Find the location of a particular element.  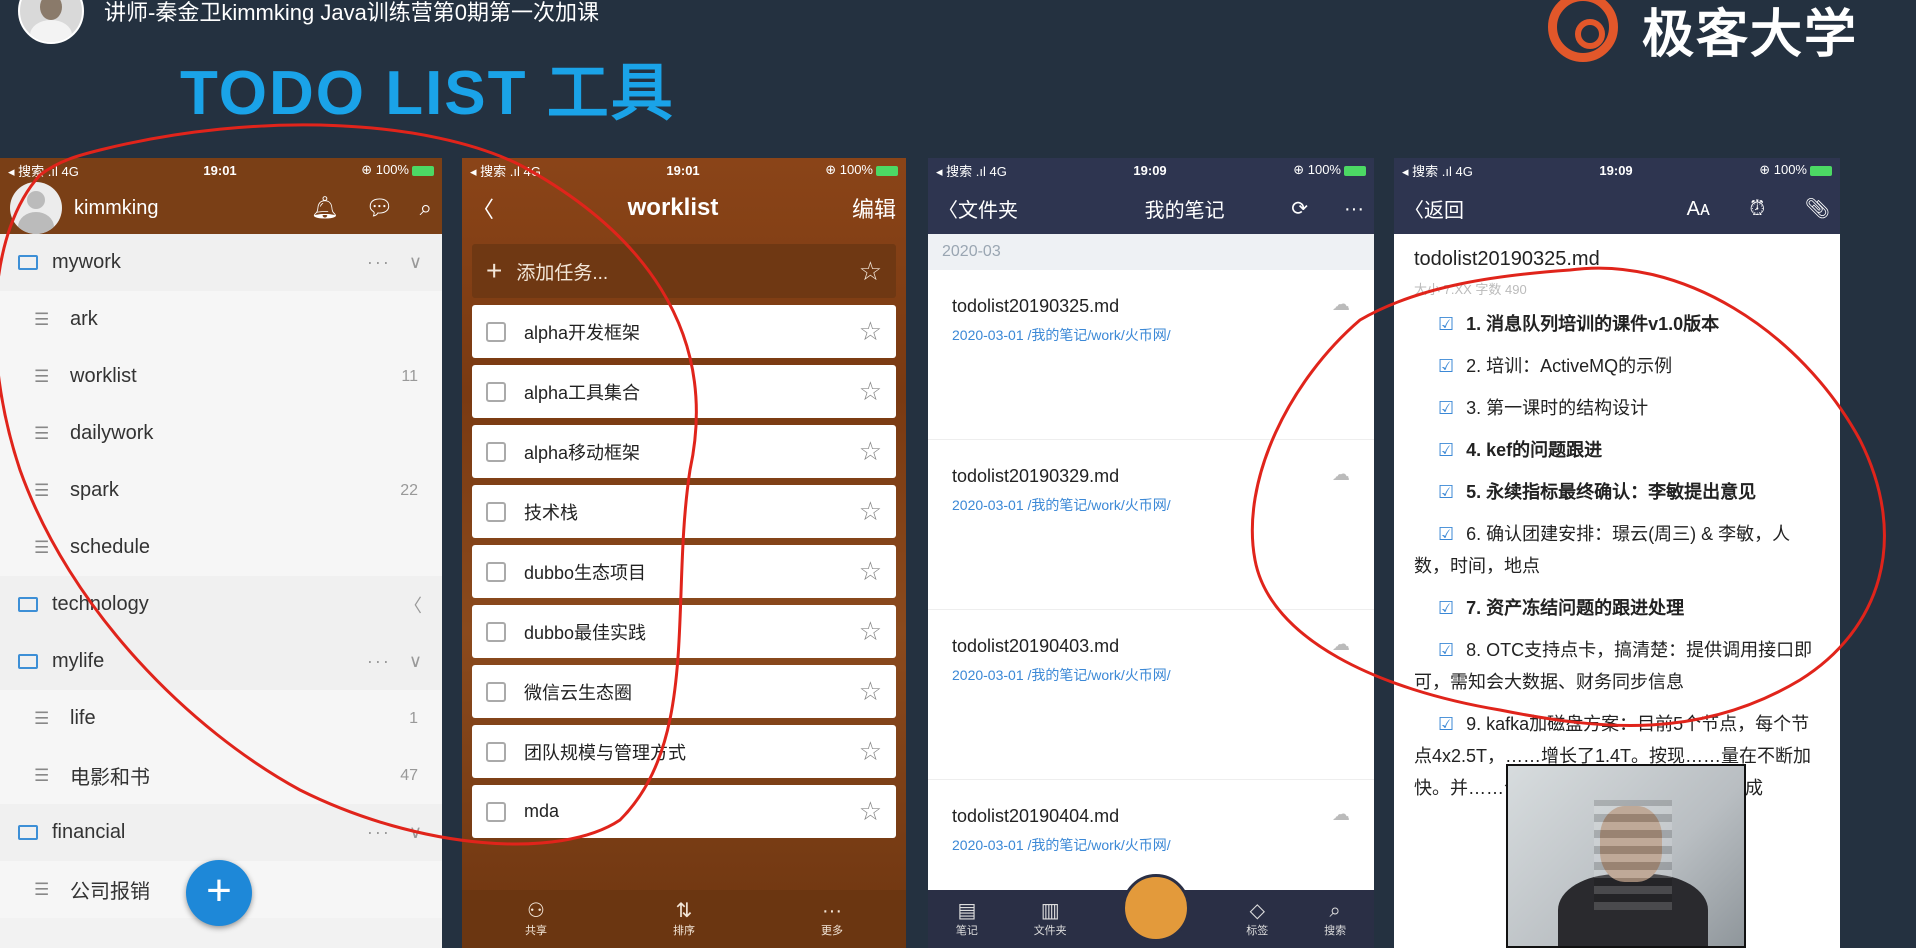

bell-icon: 🔔︎ is located at coordinates (325, 208).